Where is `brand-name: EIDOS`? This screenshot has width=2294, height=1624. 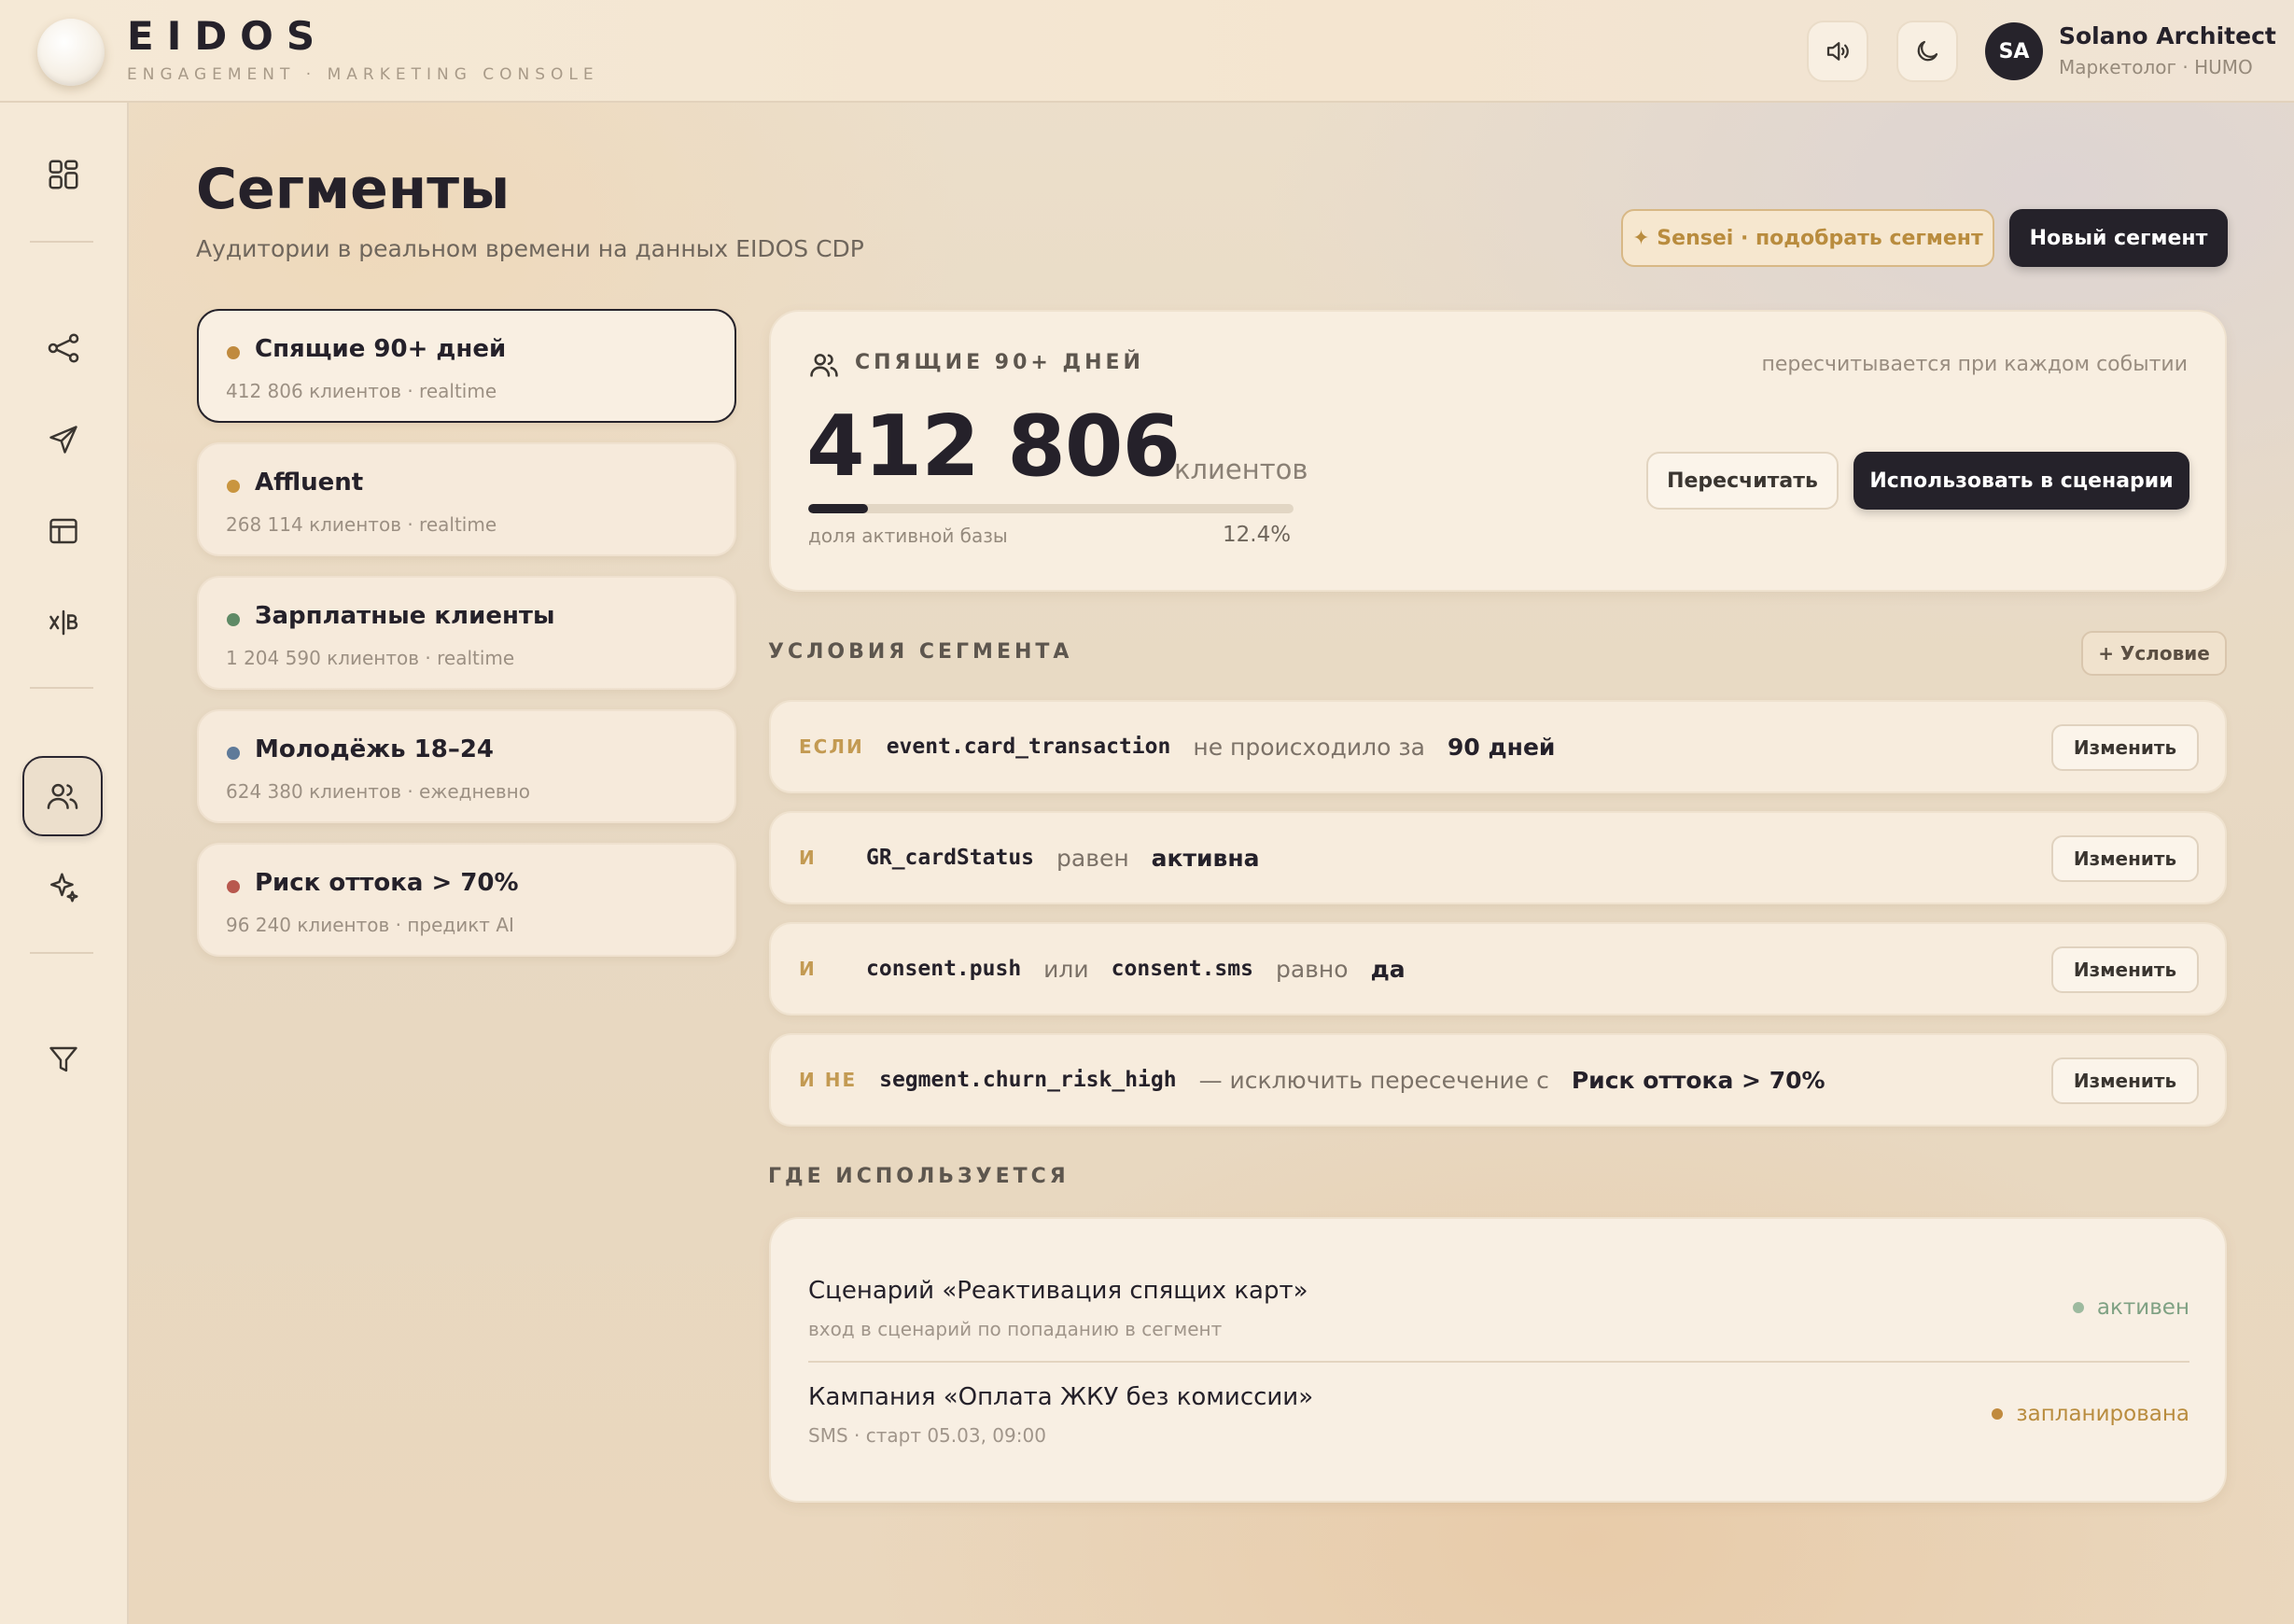 brand-name: EIDOS is located at coordinates (228, 36).